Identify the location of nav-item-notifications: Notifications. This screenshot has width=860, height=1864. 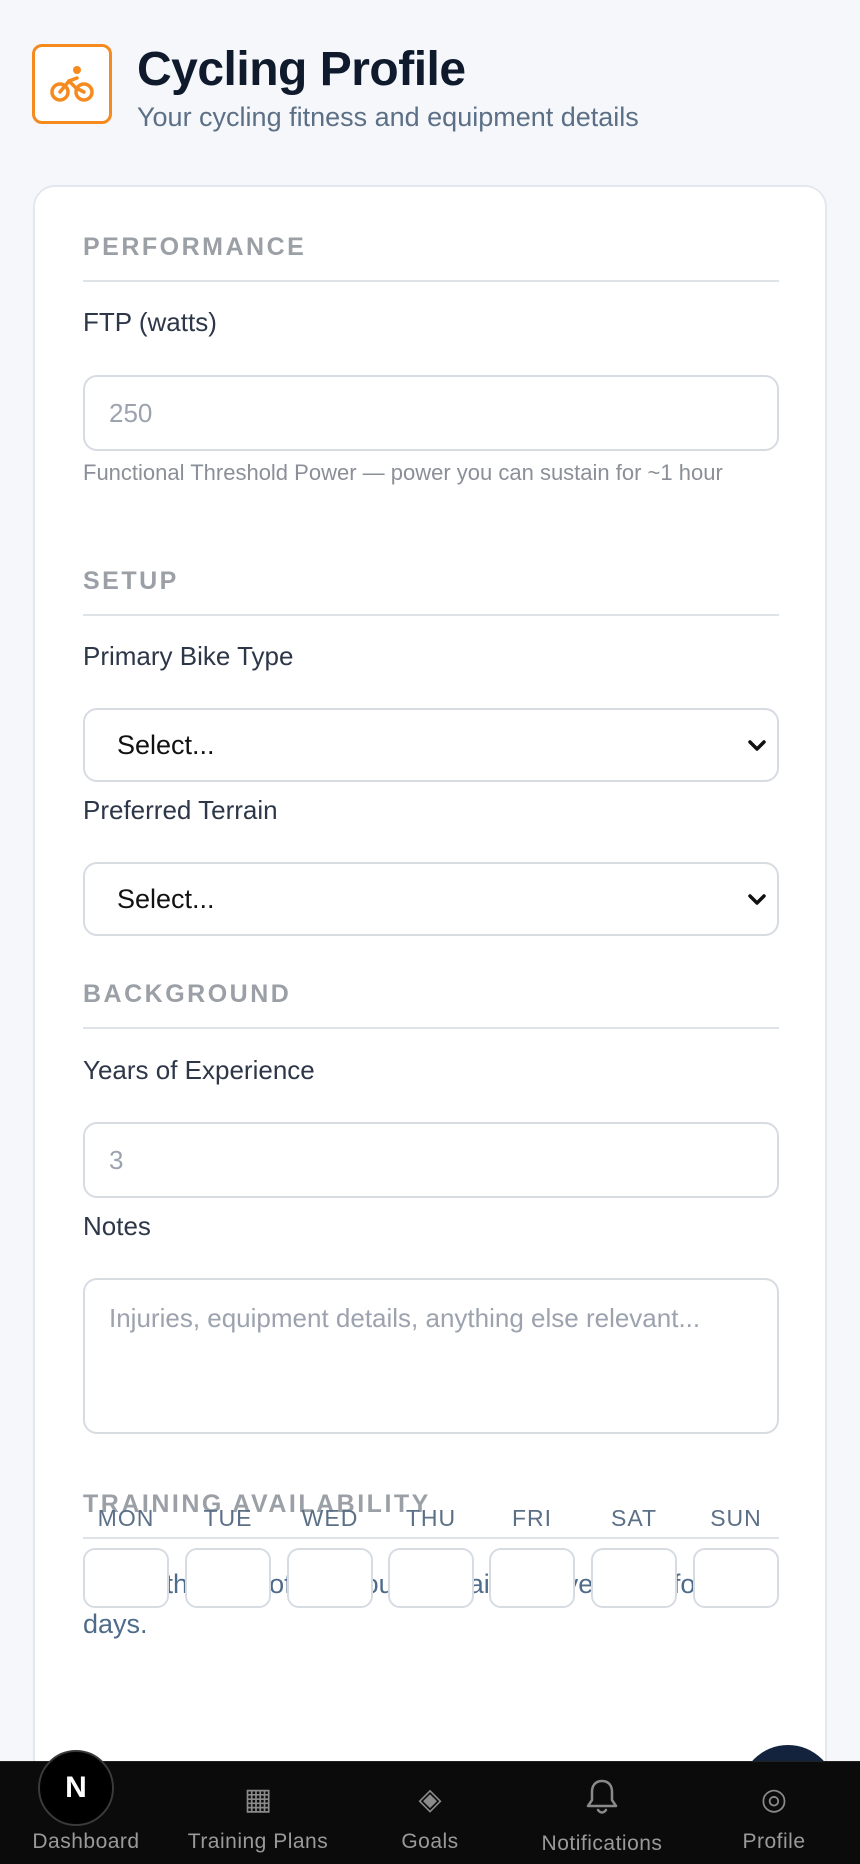
(602, 1813).